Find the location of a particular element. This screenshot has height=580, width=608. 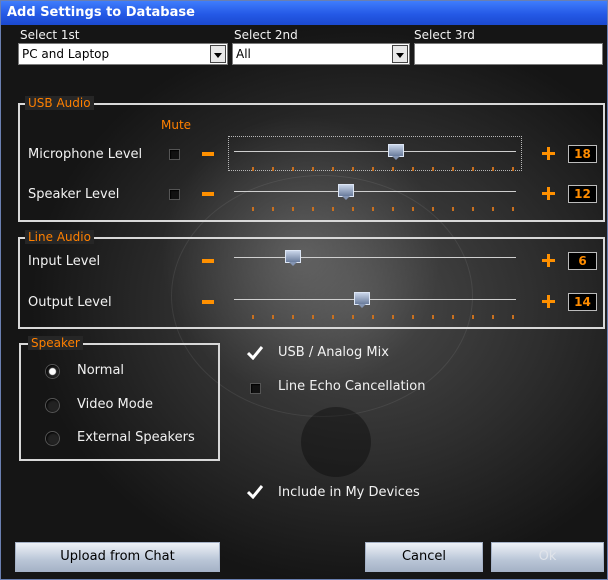

speaker-level-value: 12 is located at coordinates (582, 194).